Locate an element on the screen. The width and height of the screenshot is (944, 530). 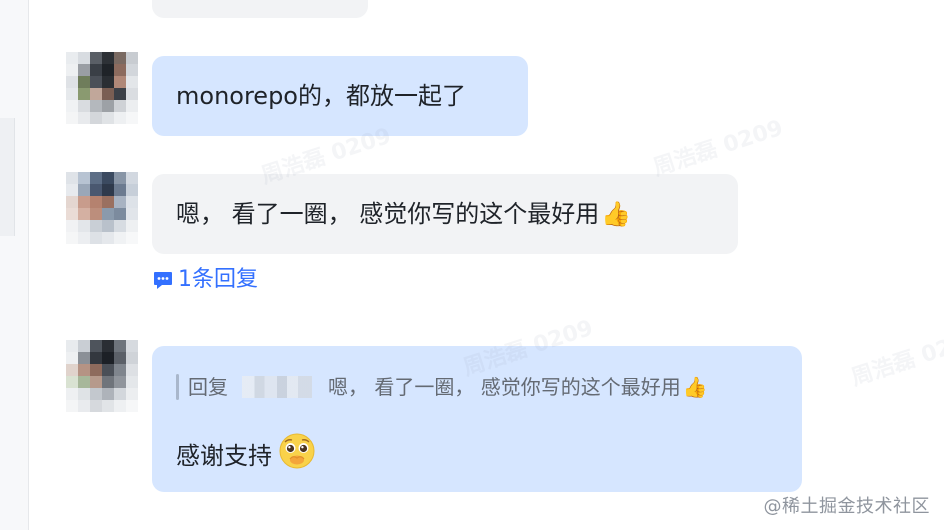
source-credit: @稀土掘金技术社区 is located at coordinates (846, 506).